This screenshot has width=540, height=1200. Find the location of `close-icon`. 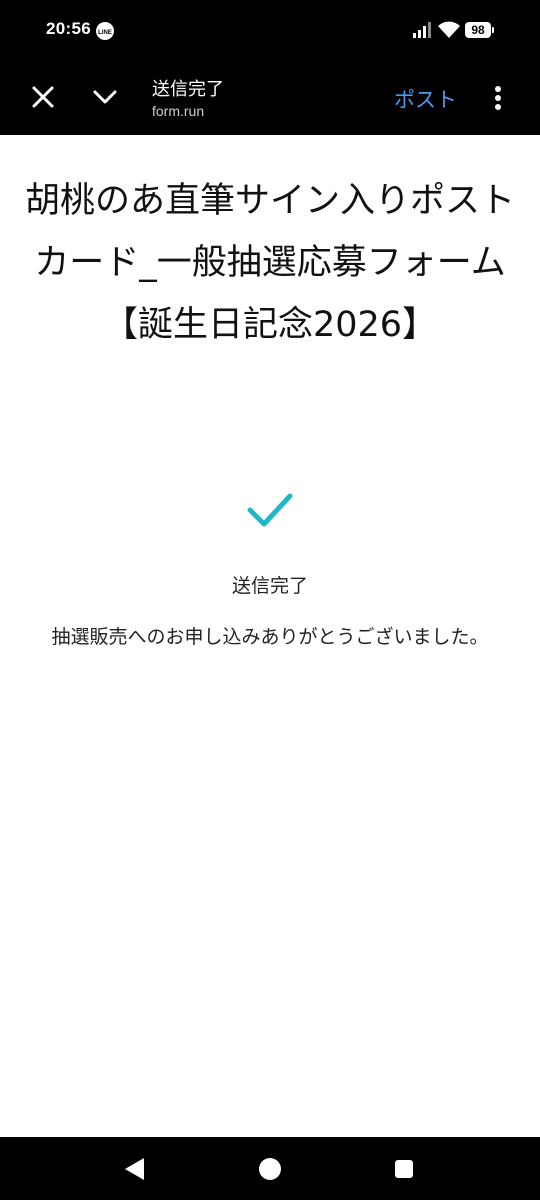

close-icon is located at coordinates (43, 97).